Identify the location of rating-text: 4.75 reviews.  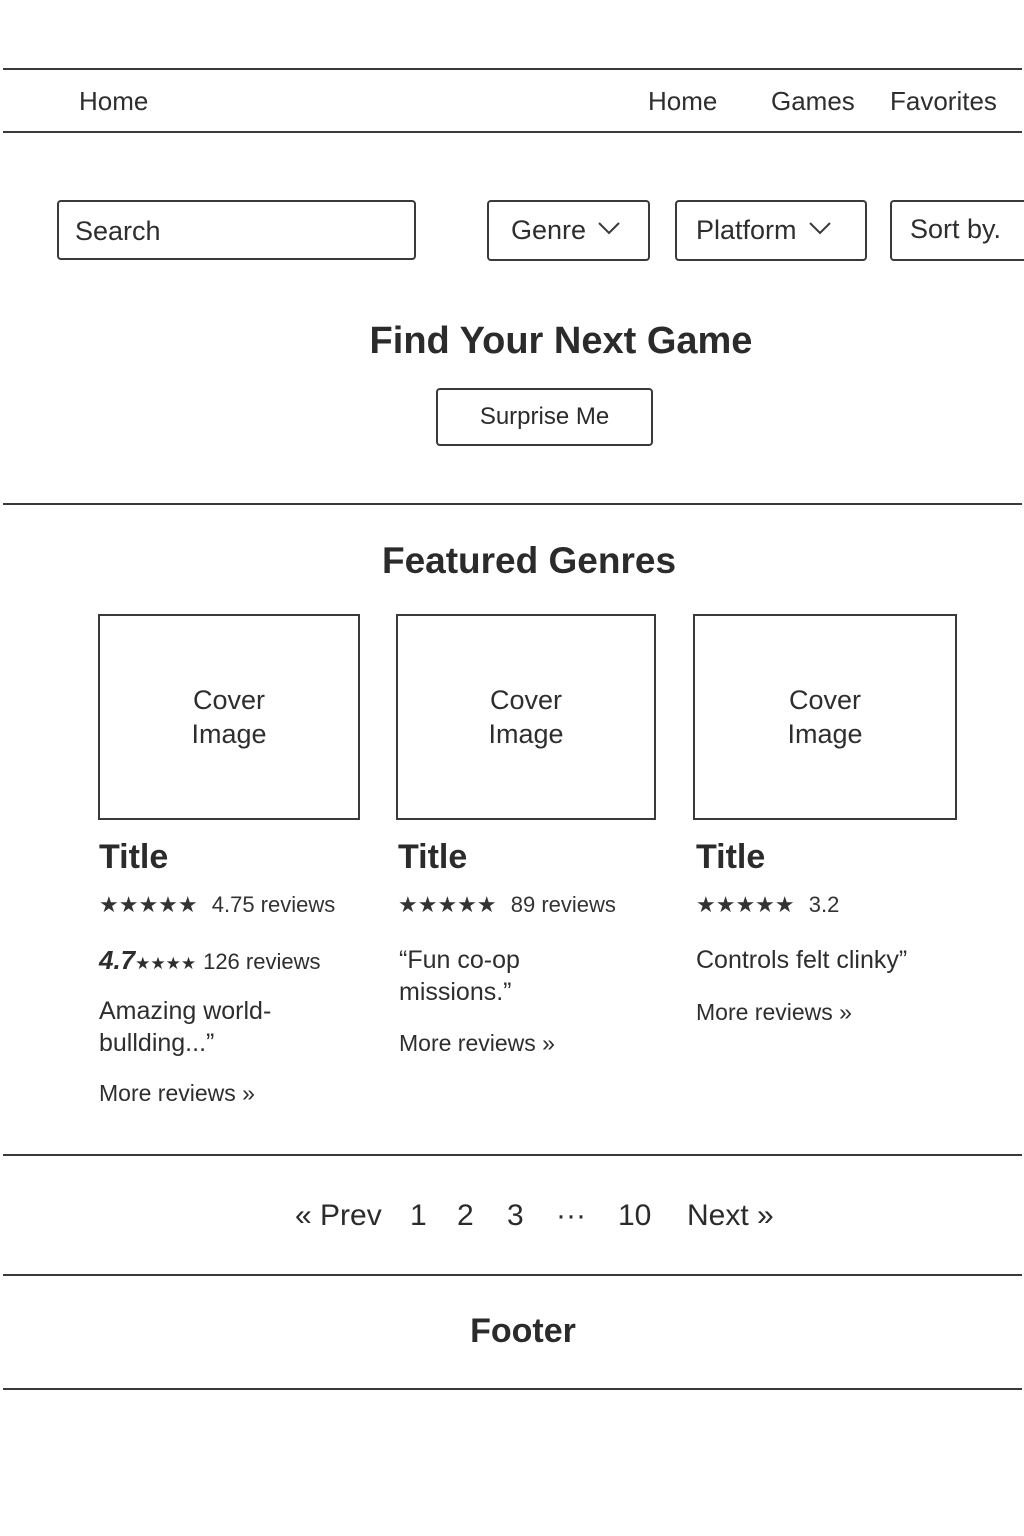
(273, 904).